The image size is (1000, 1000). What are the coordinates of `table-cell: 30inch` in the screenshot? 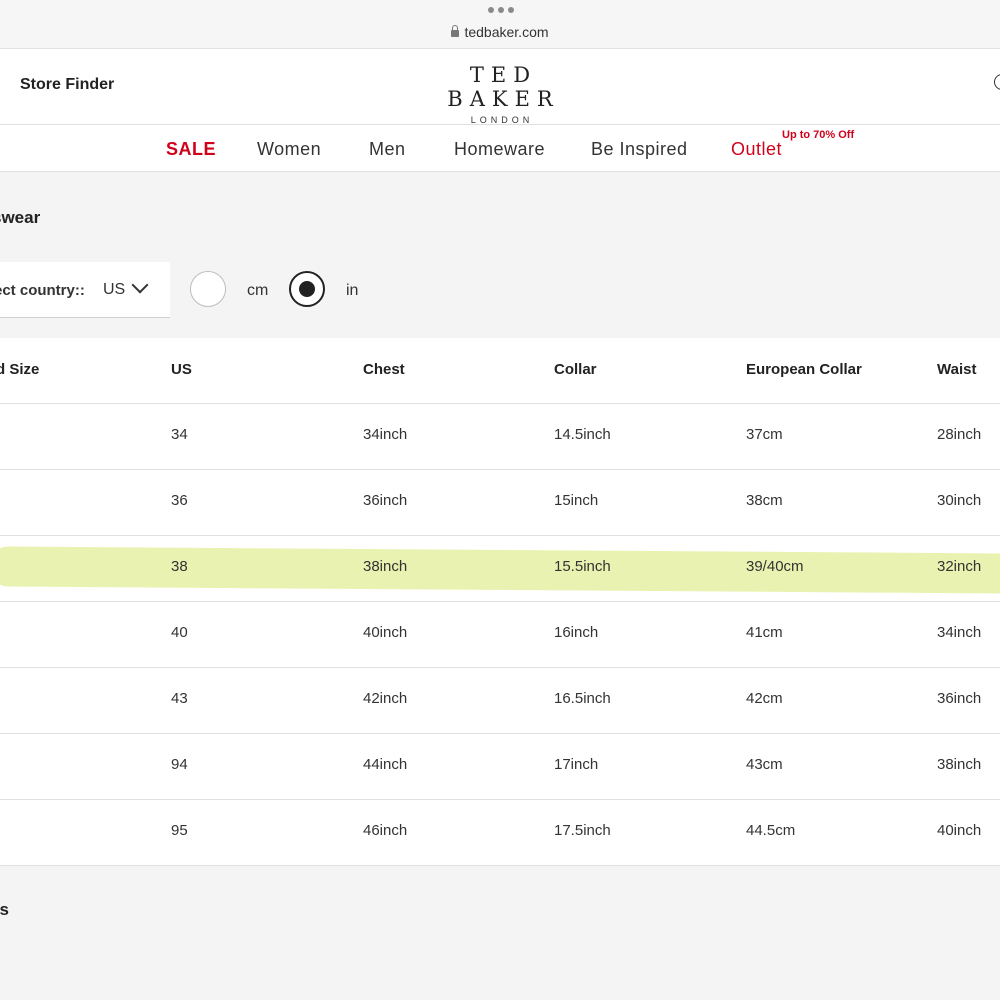 It's located at (959, 500).